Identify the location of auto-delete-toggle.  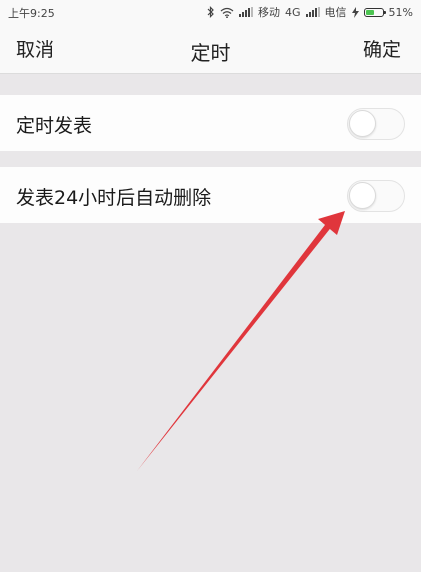
(376, 196).